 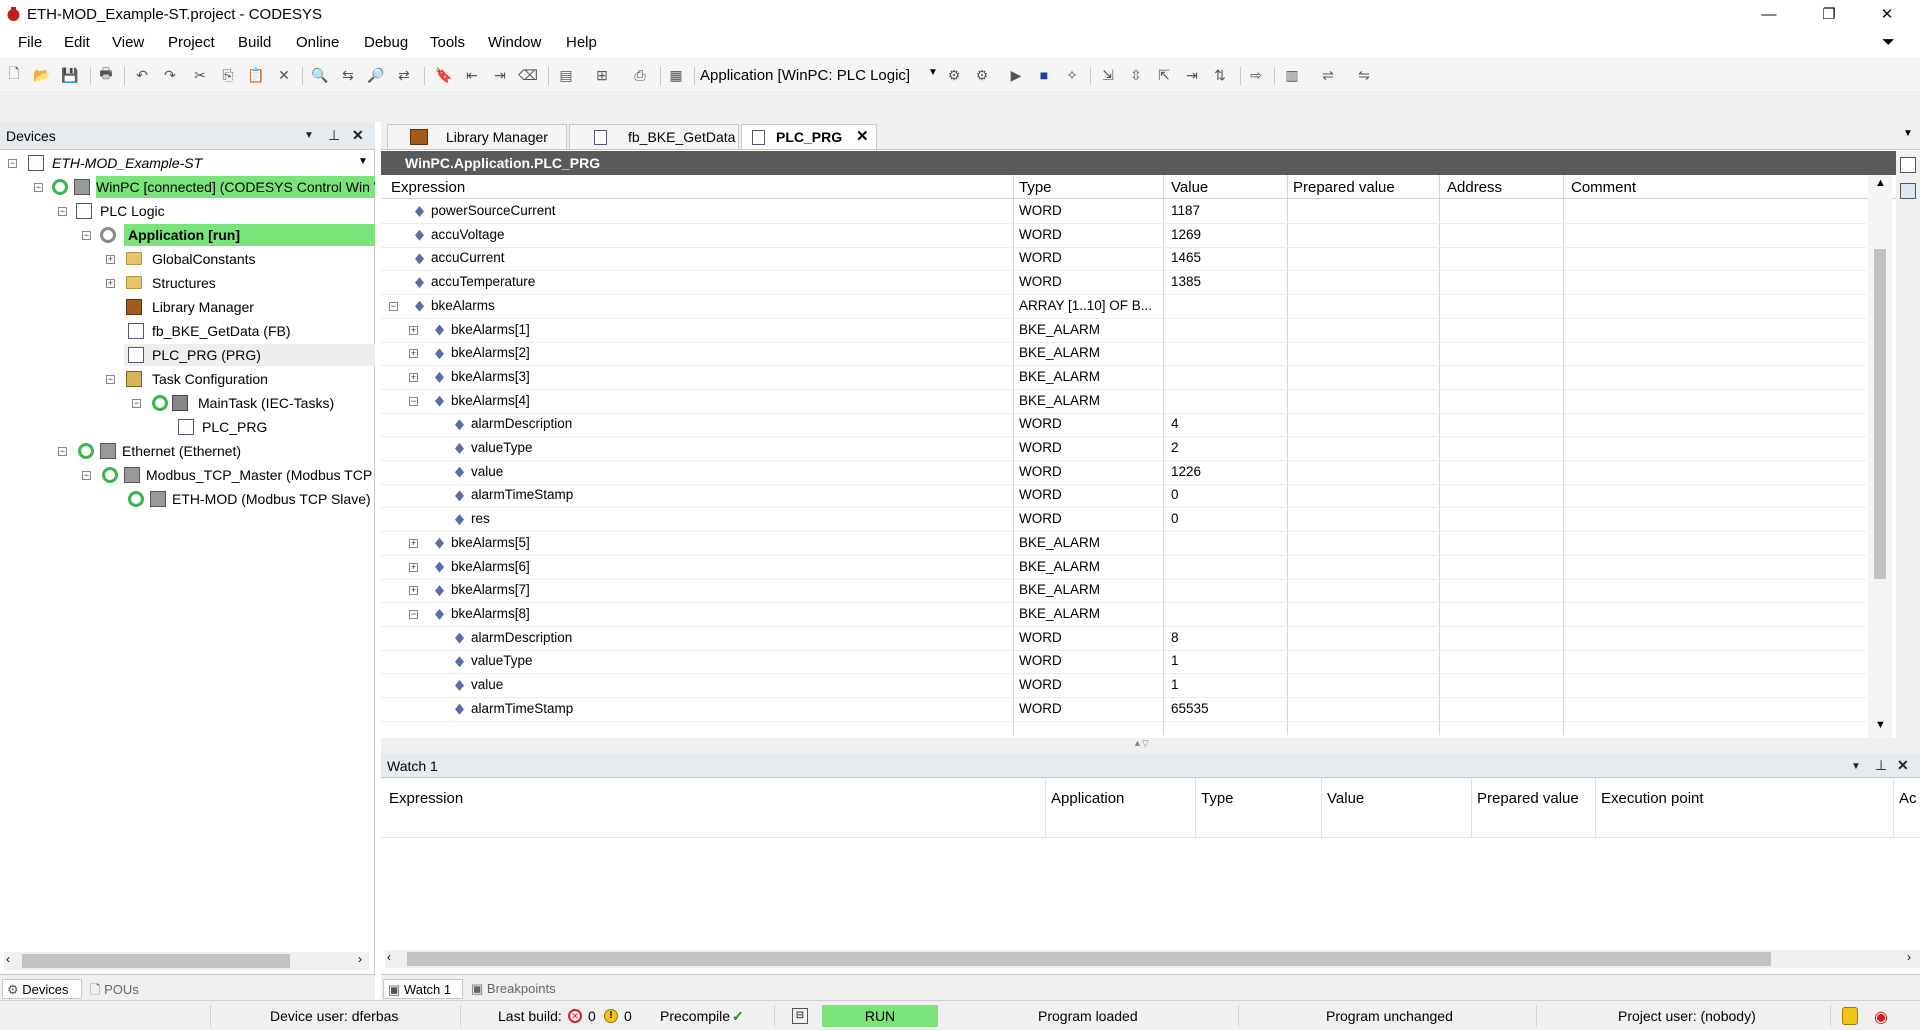 I want to click on column-header-comment: Comment, so click(x=1603, y=187).